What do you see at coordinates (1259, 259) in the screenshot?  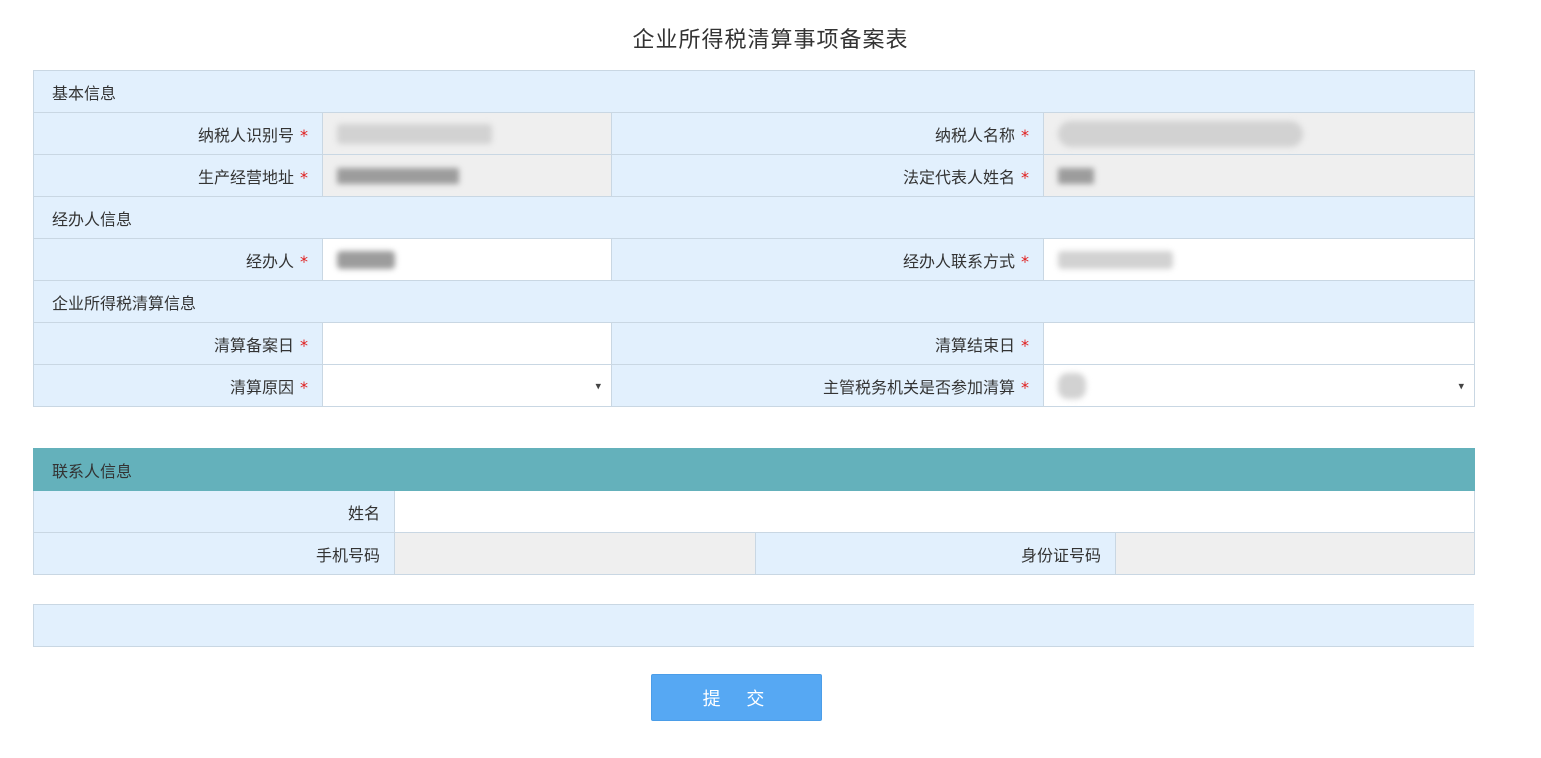 I see `handler-contact-field` at bounding box center [1259, 259].